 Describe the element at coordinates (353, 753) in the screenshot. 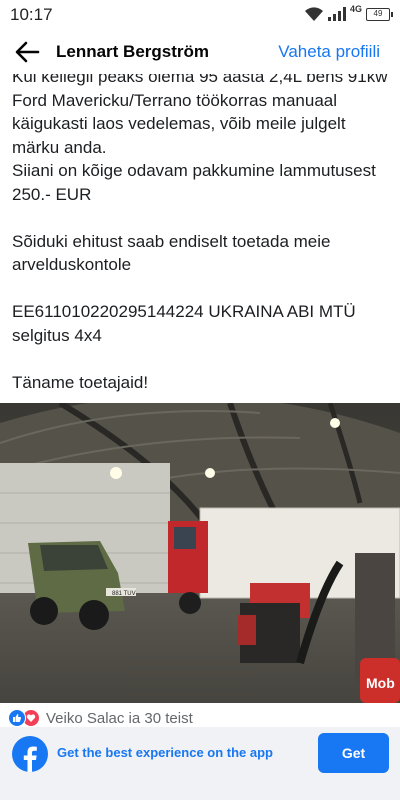

I see `get-app-button: Get` at that location.